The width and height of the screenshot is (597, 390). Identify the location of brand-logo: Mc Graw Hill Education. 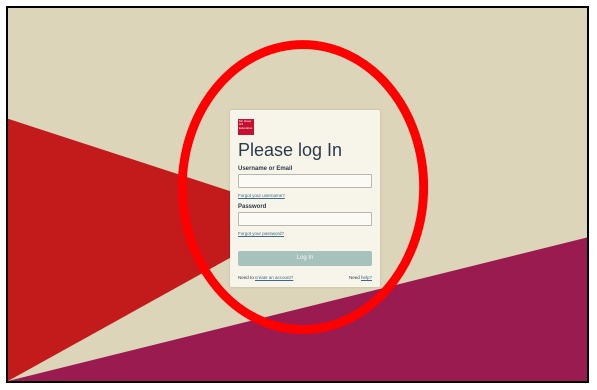
(246, 127).